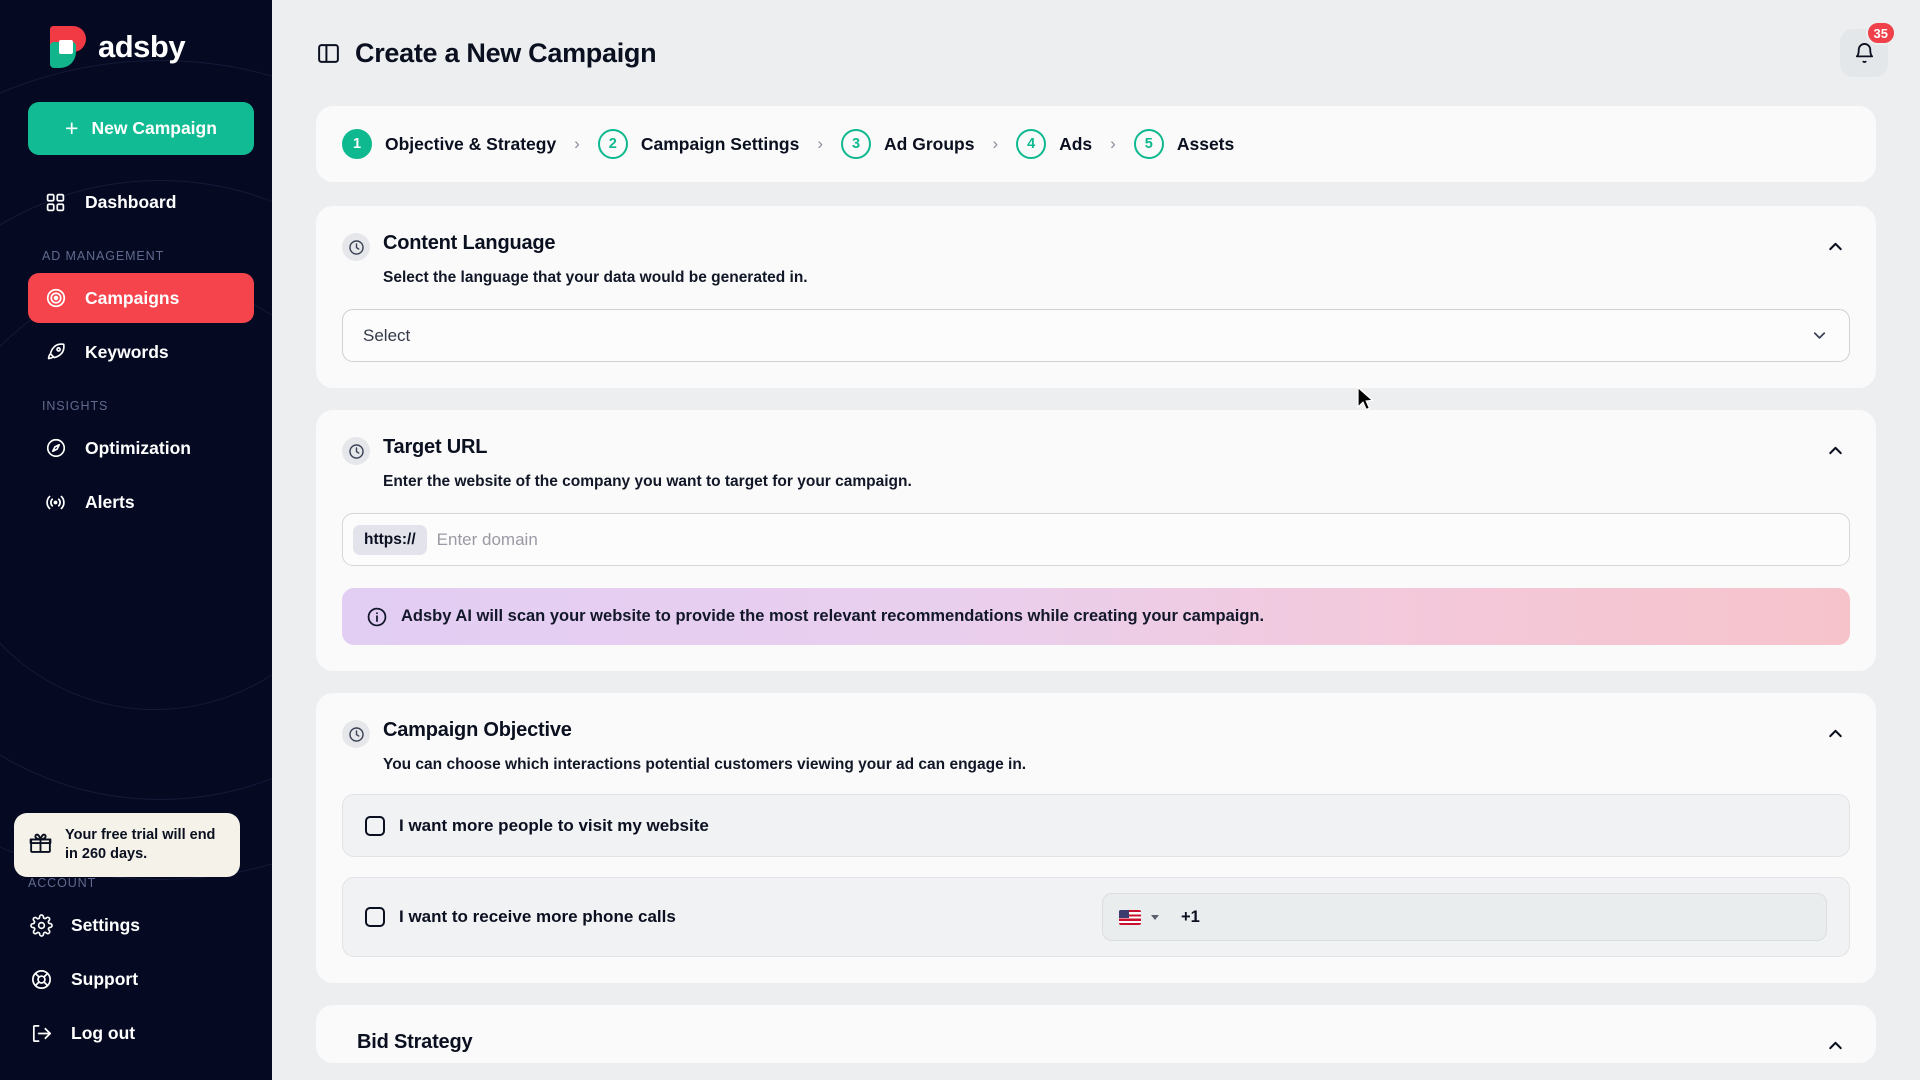 This screenshot has height=1080, width=1920. What do you see at coordinates (131, 201) in the screenshot?
I see `sidebar-item-label: Dashboard` at bounding box center [131, 201].